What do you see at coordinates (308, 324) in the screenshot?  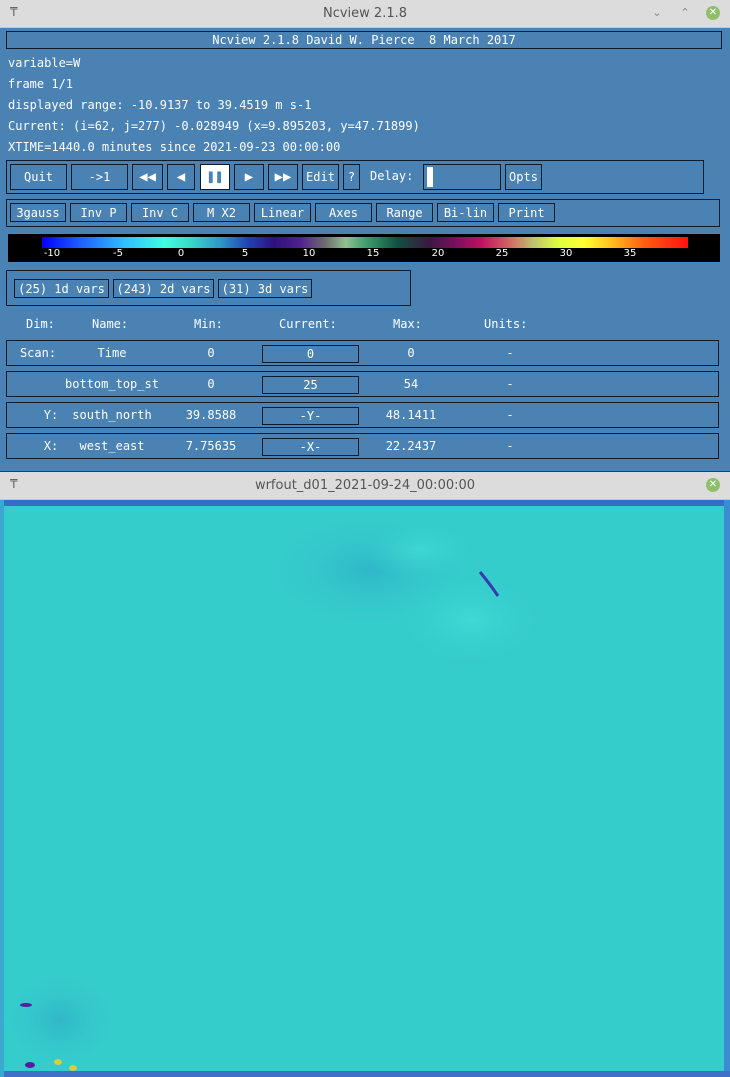 I see `current-header: Current:` at bounding box center [308, 324].